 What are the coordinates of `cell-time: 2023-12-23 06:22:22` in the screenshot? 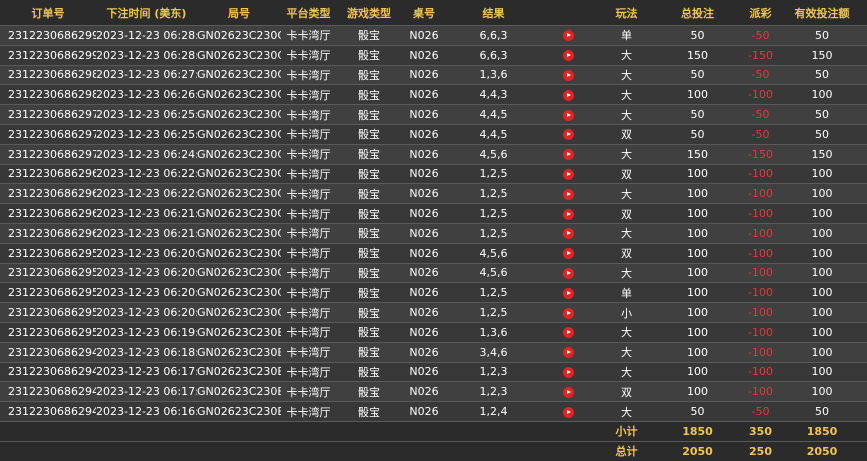 It's located at (146, 193).